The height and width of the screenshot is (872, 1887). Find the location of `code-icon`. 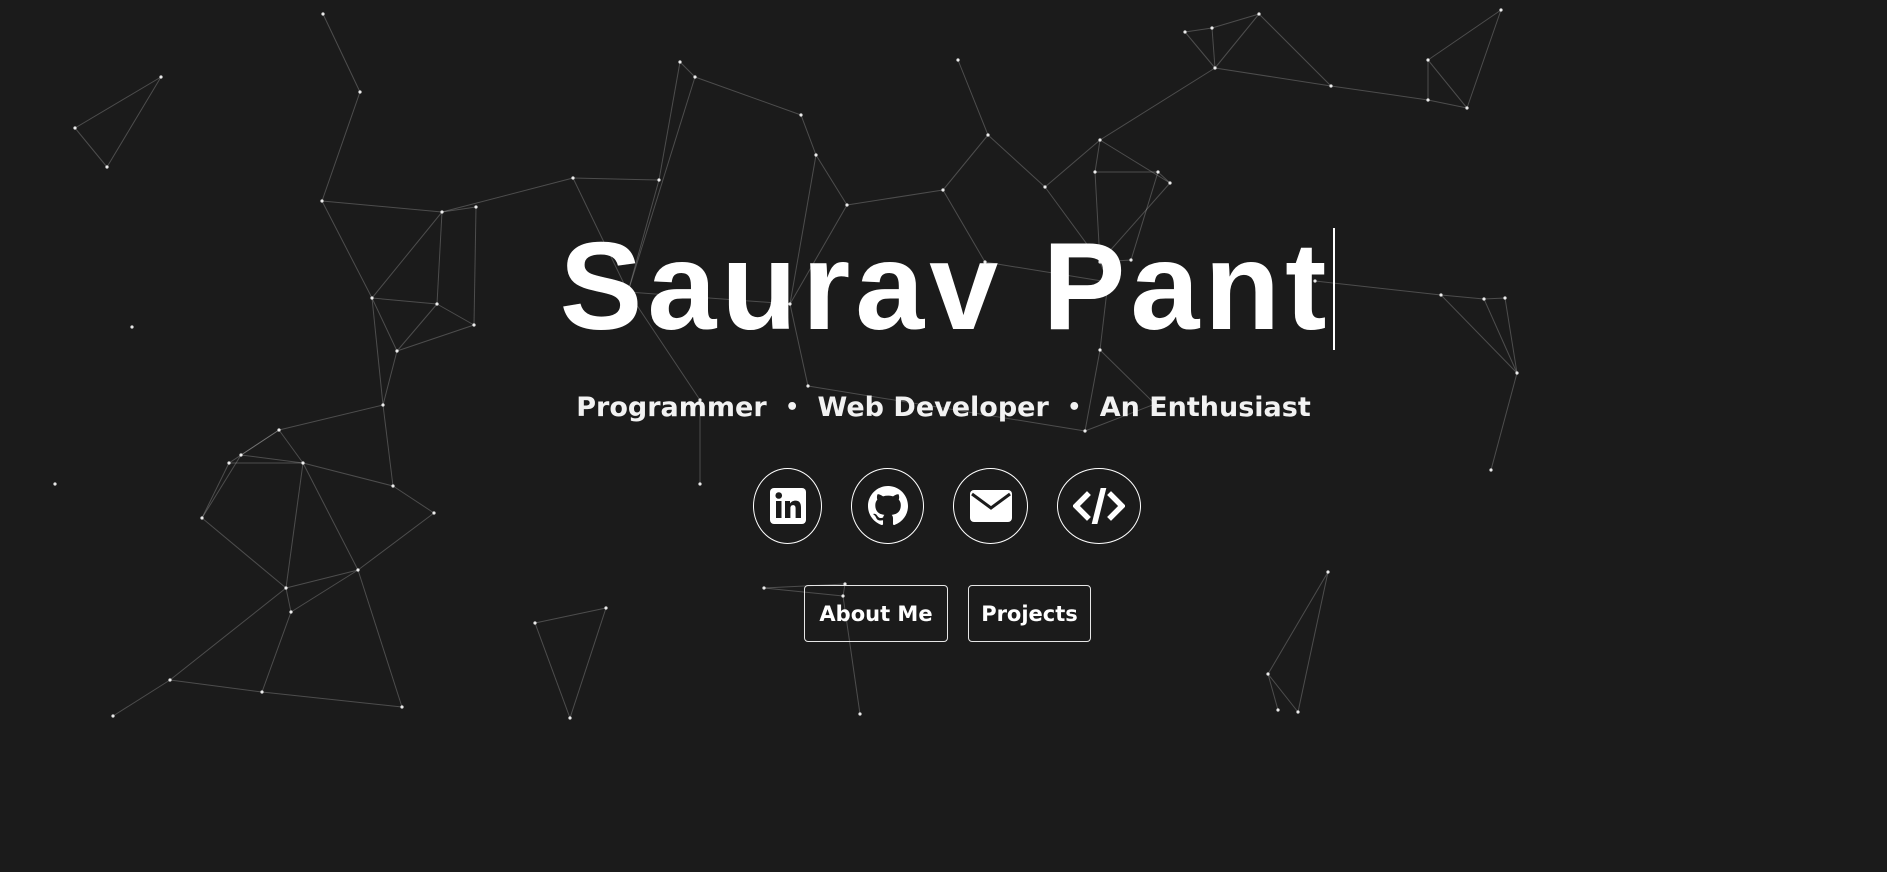

code-icon is located at coordinates (1099, 506).